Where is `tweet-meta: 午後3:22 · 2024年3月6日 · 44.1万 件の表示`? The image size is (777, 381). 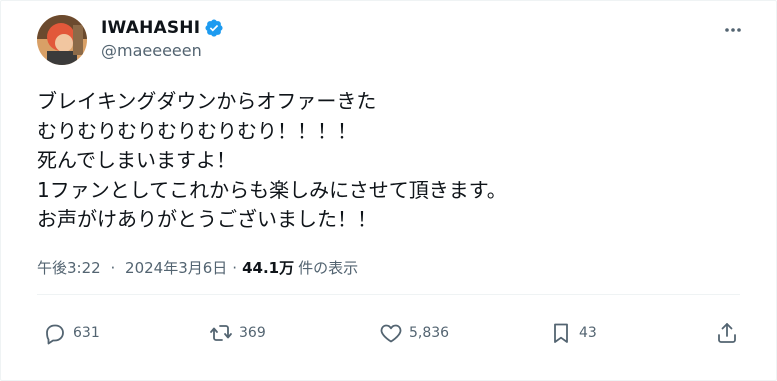
tweet-meta: 午後3:22 · 2024年3月6日 · 44.1万 件の表示 is located at coordinates (197, 267).